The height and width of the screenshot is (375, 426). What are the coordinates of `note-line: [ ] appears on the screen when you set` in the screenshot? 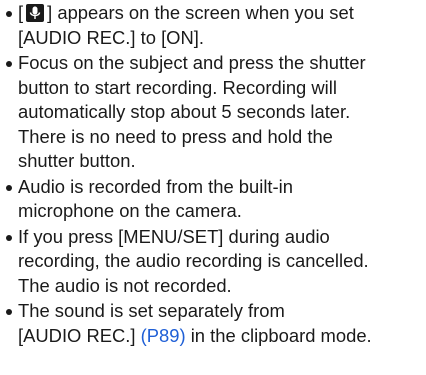 It's located at (221, 13).